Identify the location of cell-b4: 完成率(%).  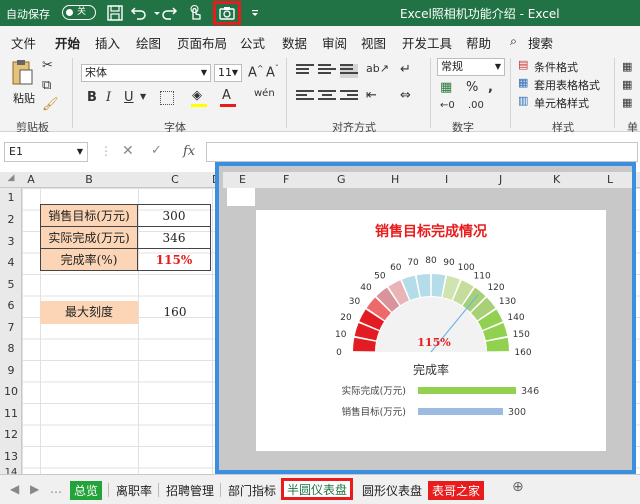
(89, 259).